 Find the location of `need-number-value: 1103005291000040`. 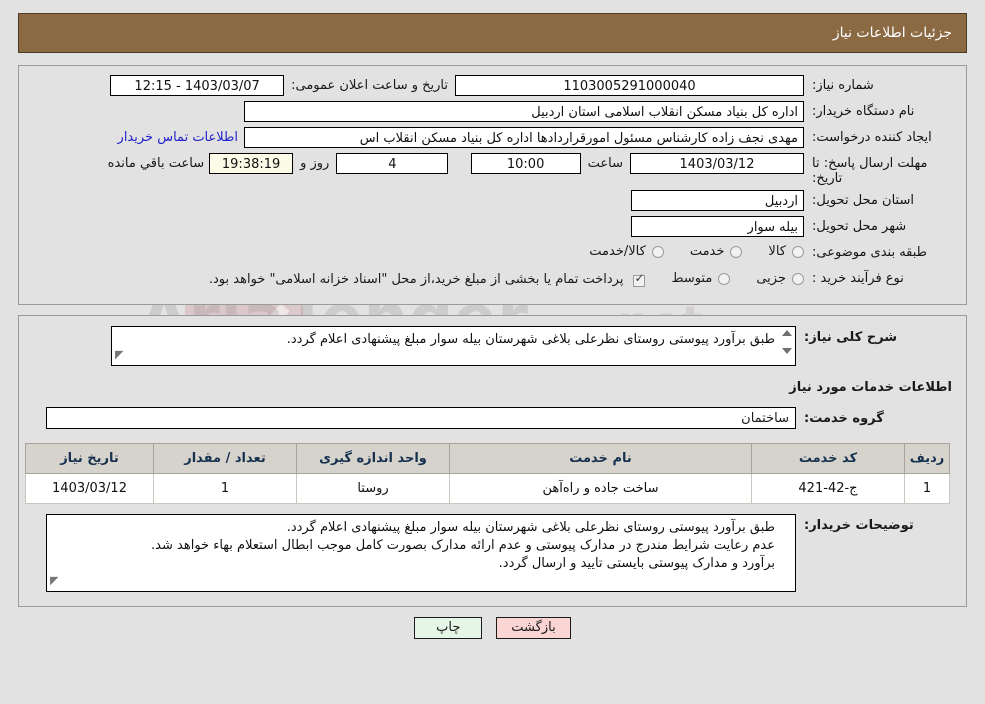

need-number-value: 1103005291000040 is located at coordinates (629, 85).